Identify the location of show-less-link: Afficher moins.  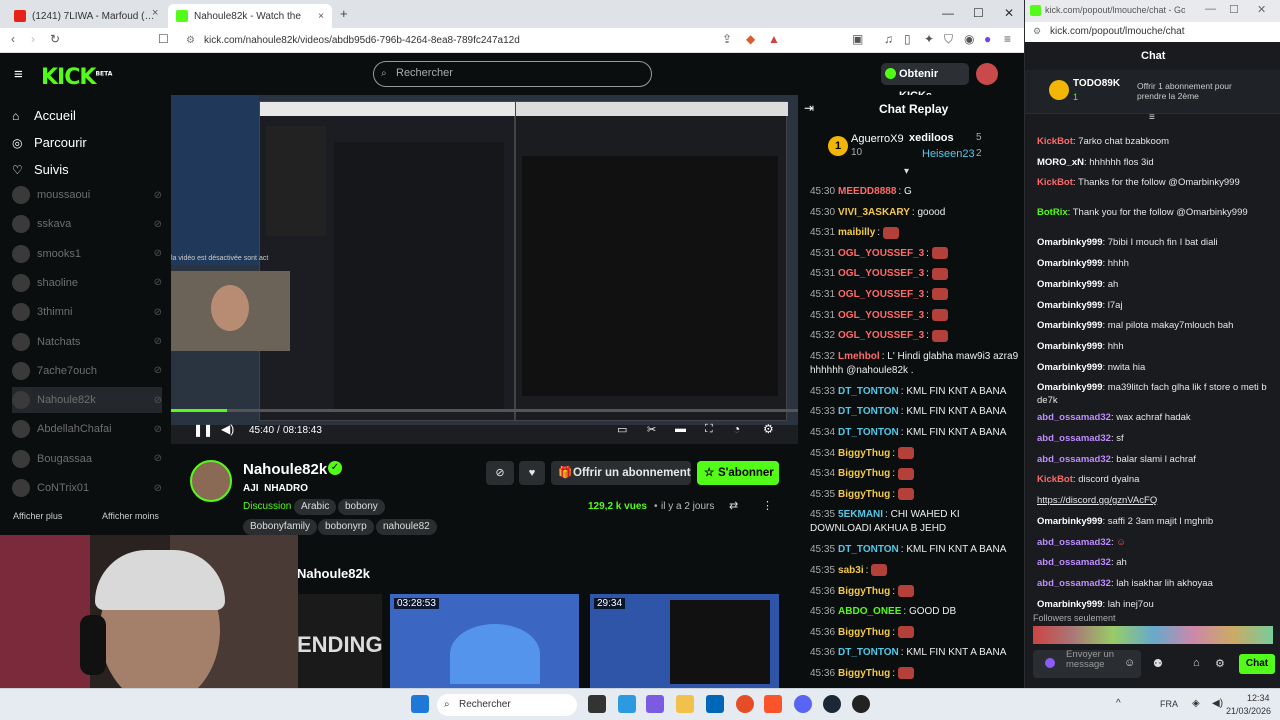
(130, 516).